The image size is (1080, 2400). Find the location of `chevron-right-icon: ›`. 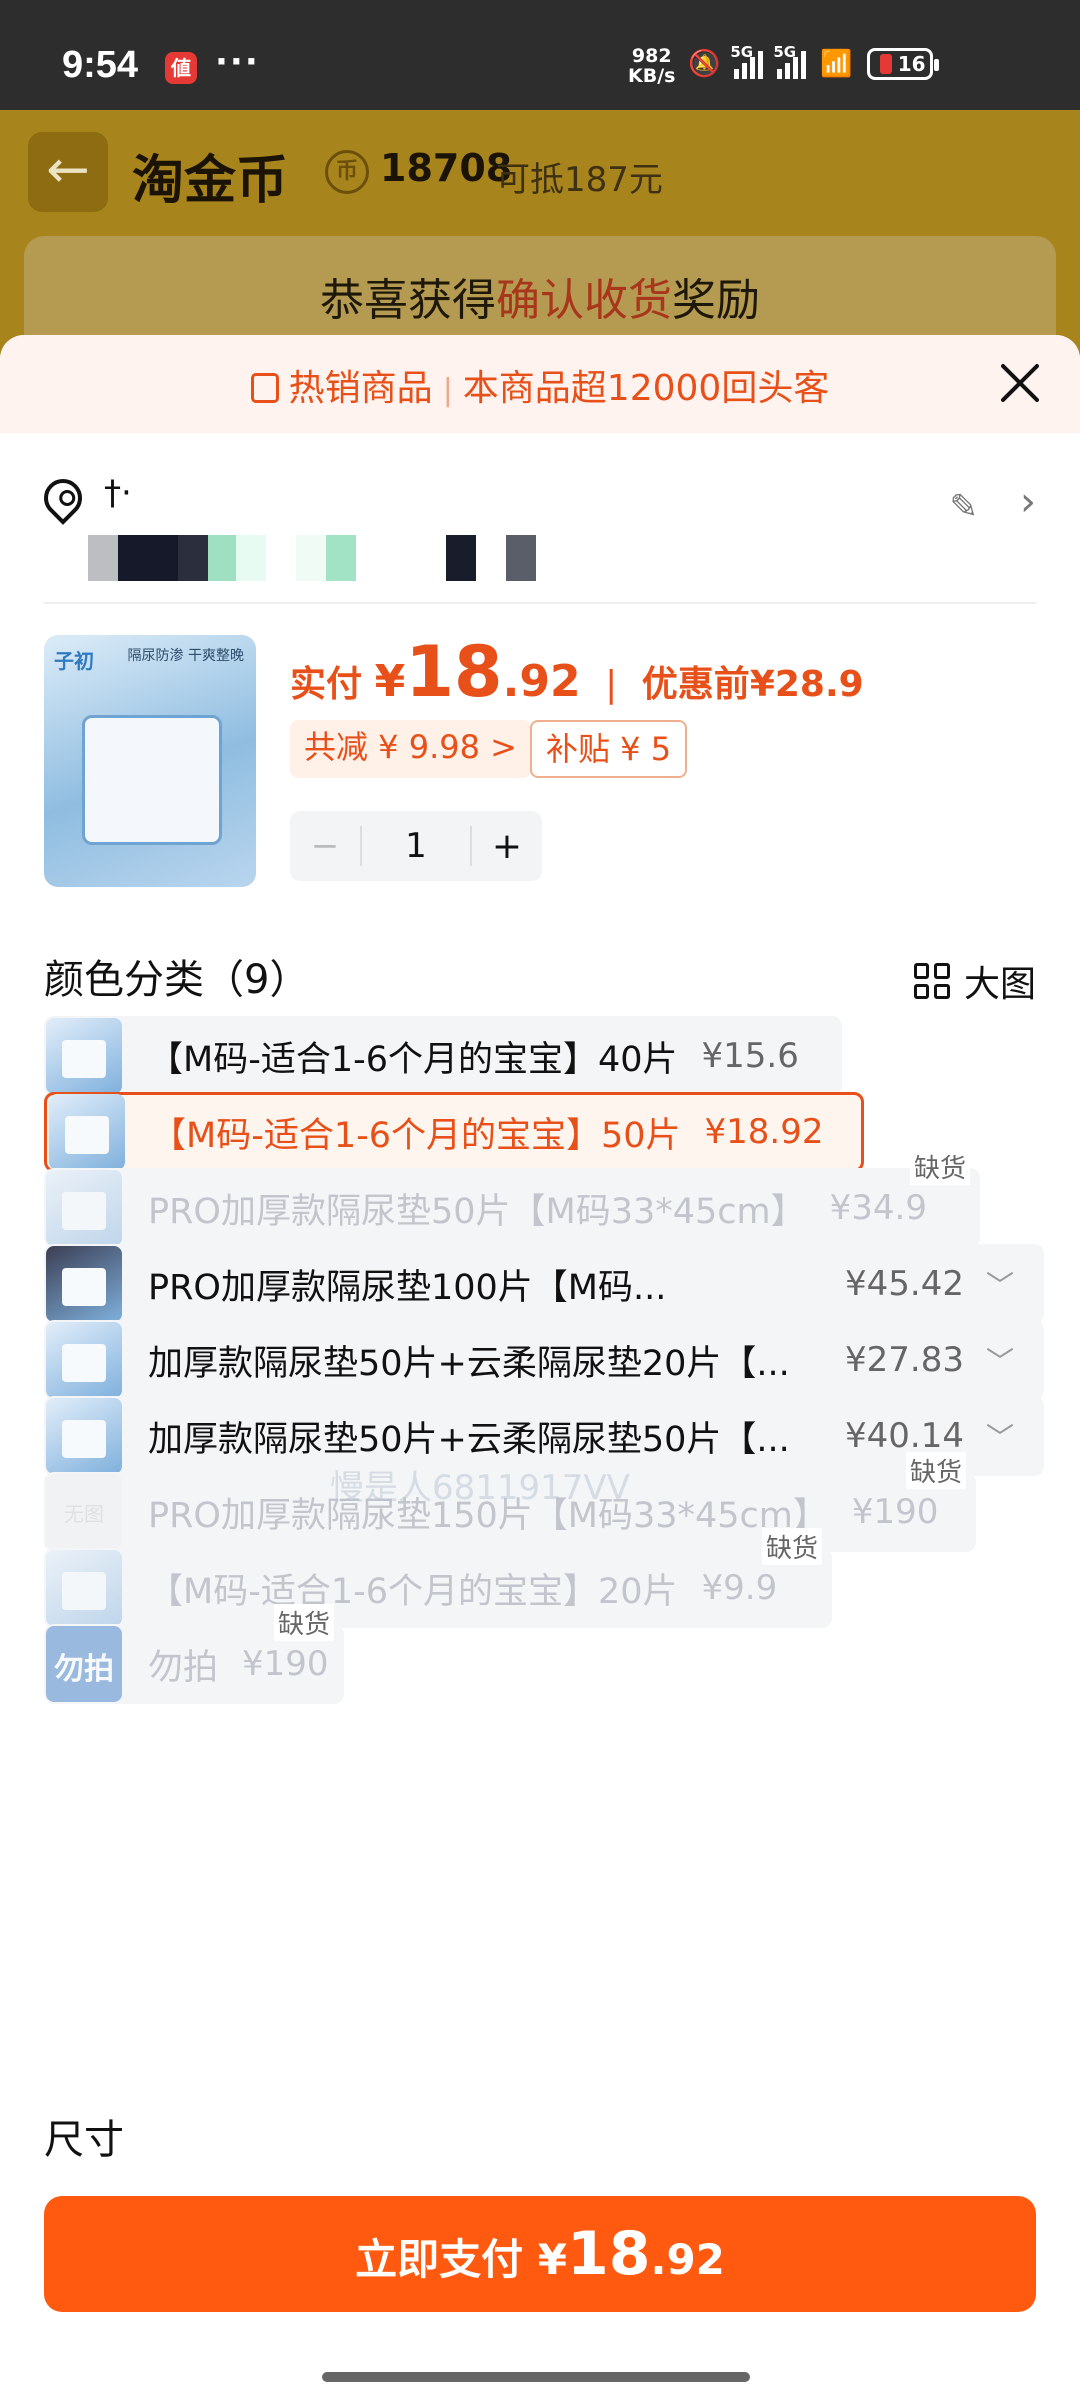

chevron-right-icon: › is located at coordinates (1028, 502).